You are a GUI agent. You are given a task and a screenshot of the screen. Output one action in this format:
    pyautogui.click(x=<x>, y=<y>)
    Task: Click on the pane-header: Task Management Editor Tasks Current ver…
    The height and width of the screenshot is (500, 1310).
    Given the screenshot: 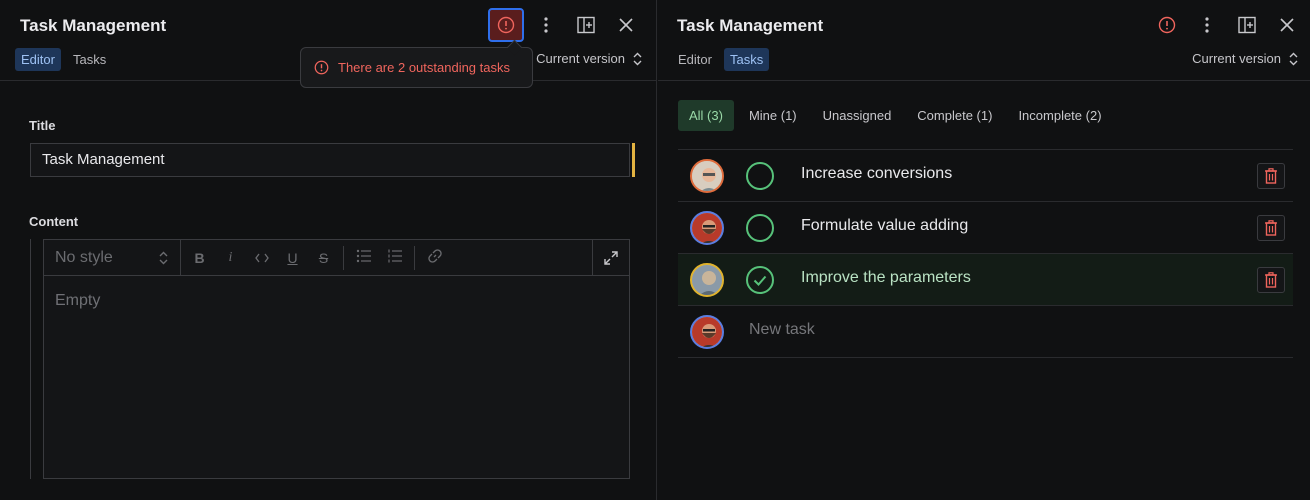 What is the action you would take?
    pyautogui.click(x=984, y=40)
    